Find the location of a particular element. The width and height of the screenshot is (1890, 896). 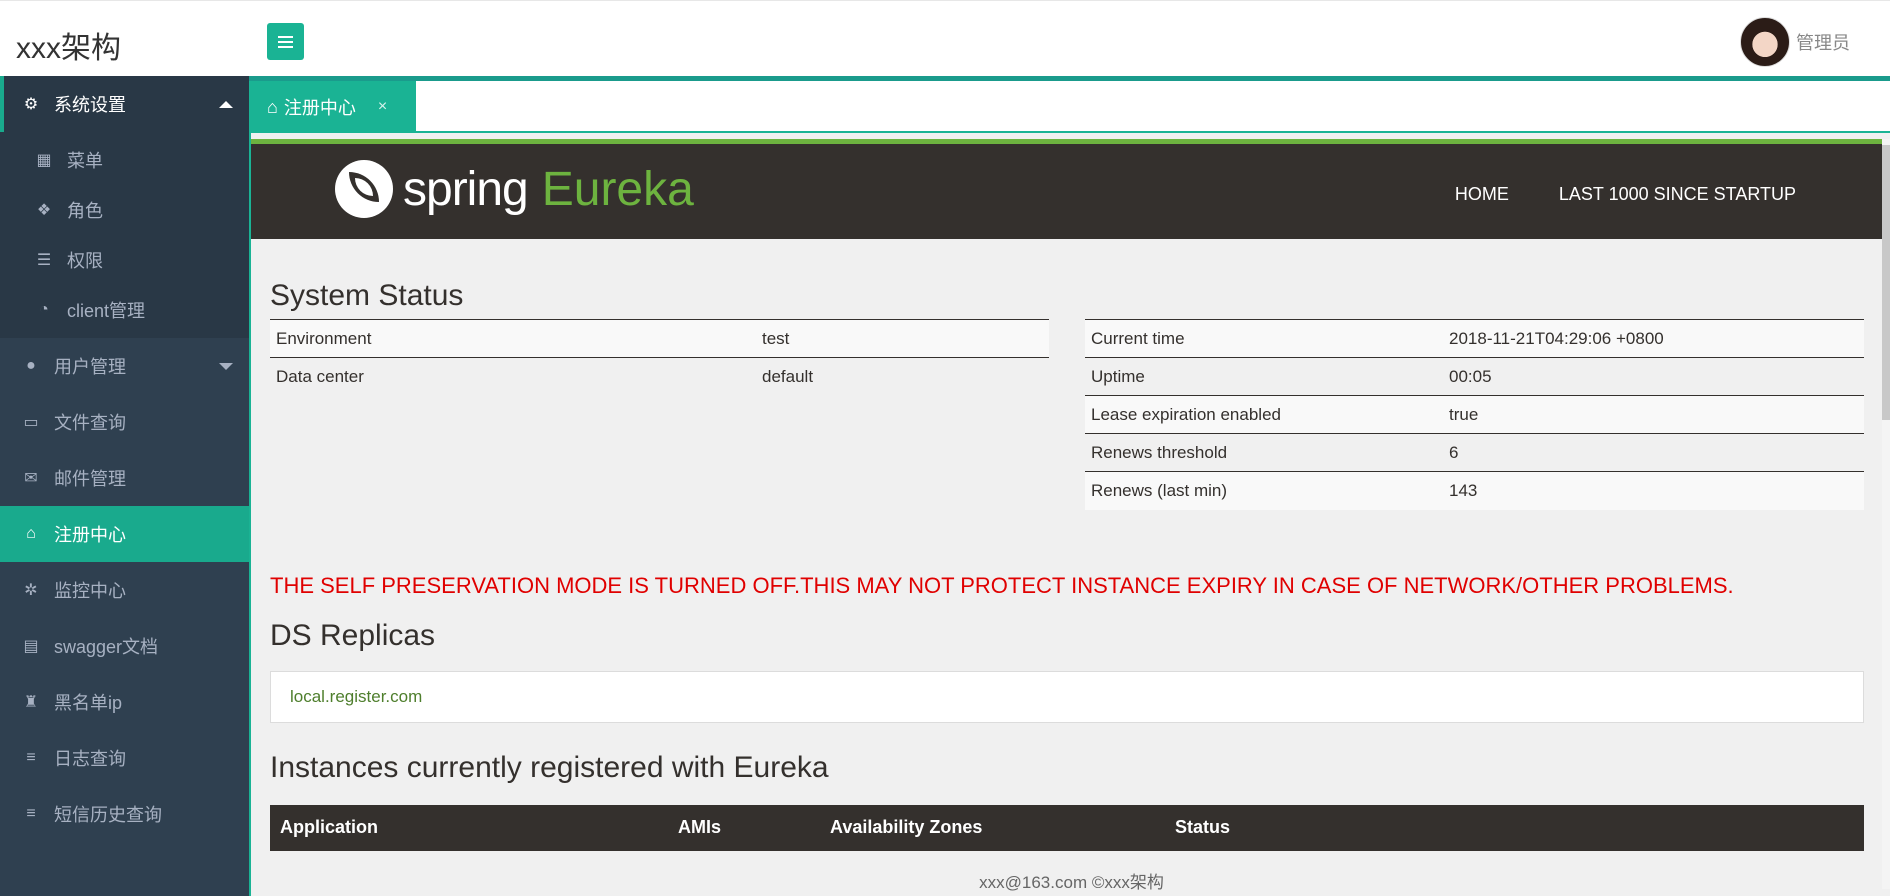

caret-up-icon is located at coordinates (226, 104).